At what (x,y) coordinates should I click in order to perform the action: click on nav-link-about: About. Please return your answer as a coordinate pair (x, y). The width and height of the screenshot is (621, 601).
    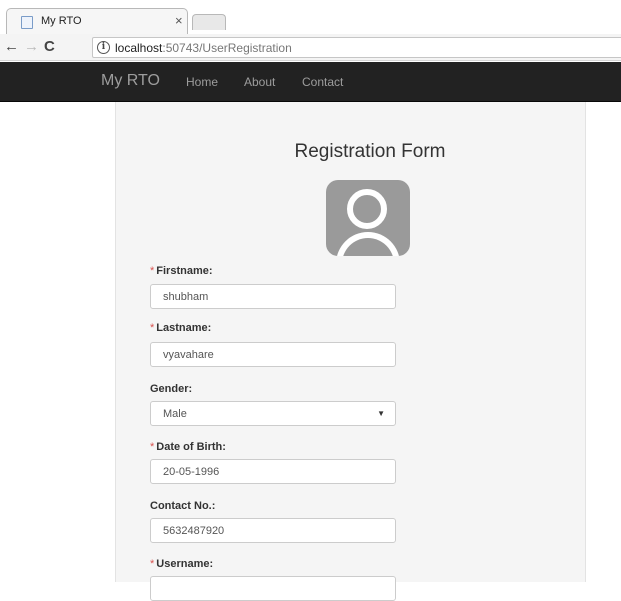
    Looking at the image, I should click on (259, 82).